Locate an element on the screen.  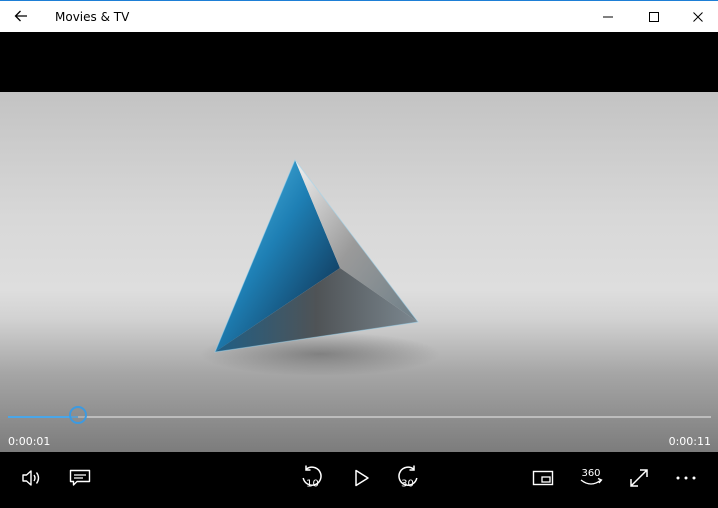
skip-forward-30-icon: 30 is located at coordinates (408, 477).